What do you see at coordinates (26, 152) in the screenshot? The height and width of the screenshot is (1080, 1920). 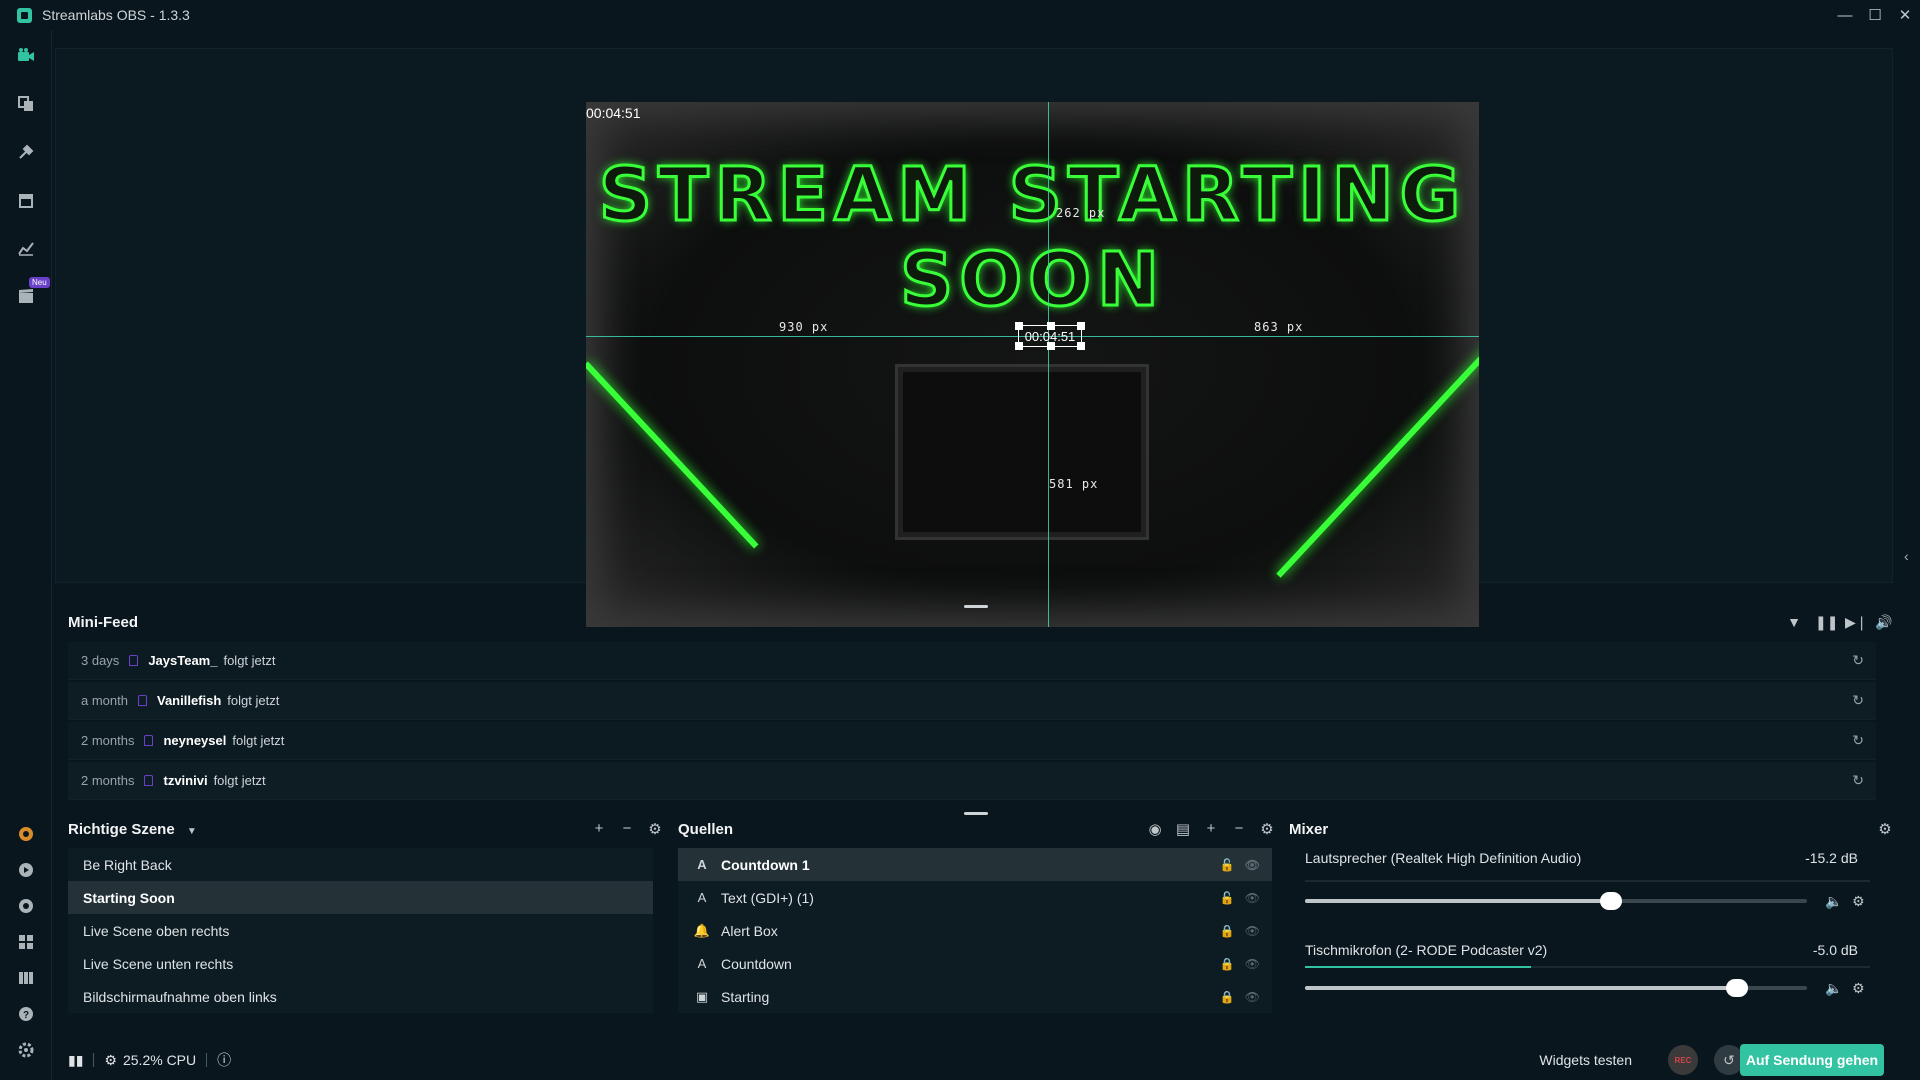 I see `widgets-icon` at bounding box center [26, 152].